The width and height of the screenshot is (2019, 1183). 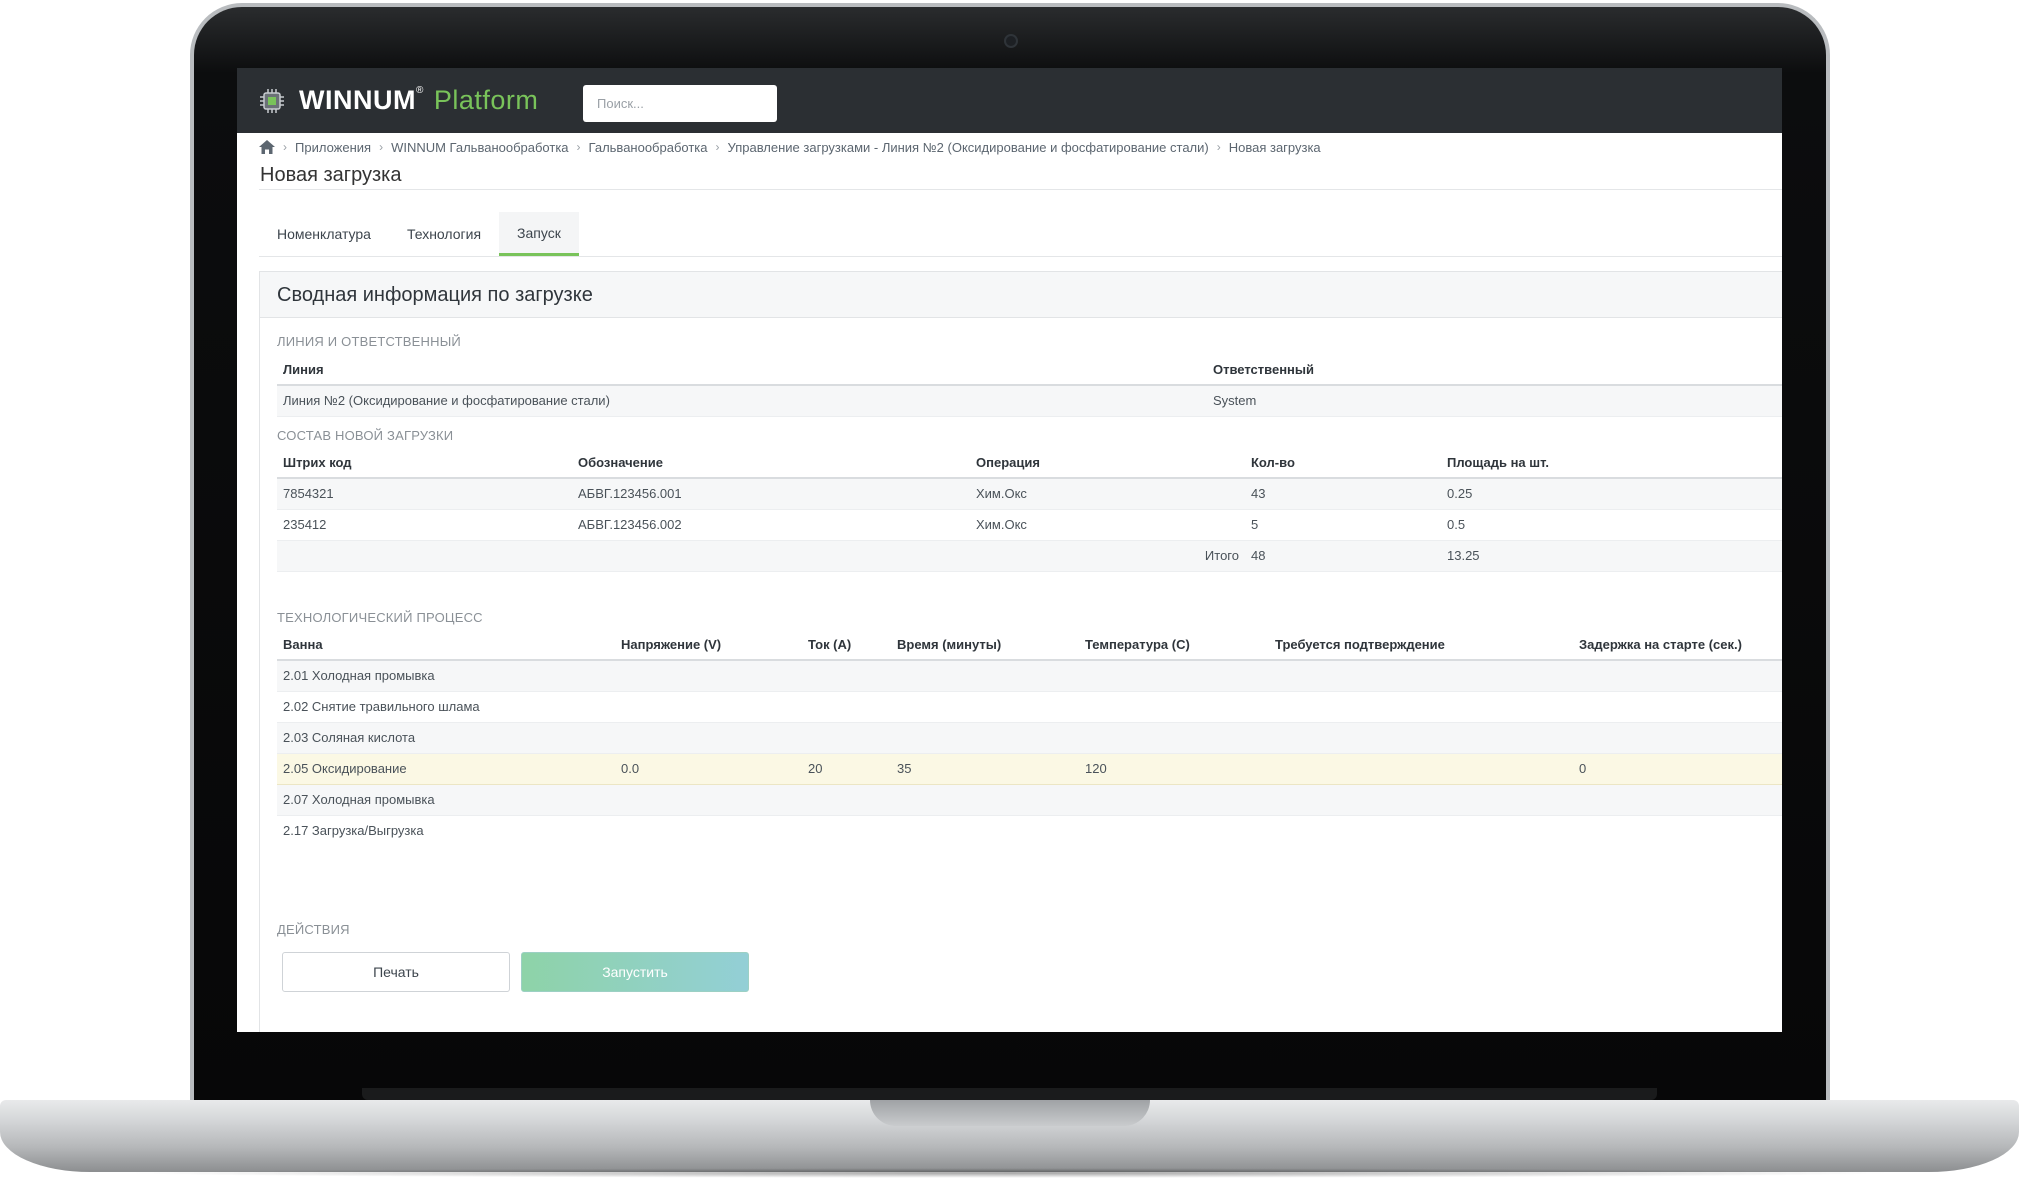 I want to click on camera-icon, so click(x=1011, y=41).